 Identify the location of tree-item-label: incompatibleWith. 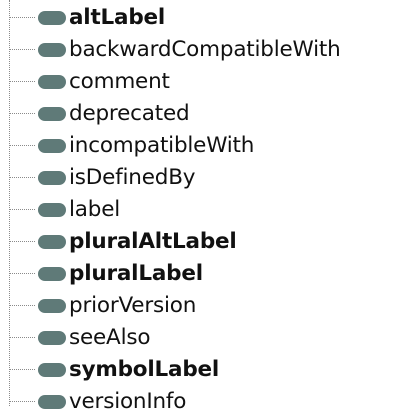
(162, 145).